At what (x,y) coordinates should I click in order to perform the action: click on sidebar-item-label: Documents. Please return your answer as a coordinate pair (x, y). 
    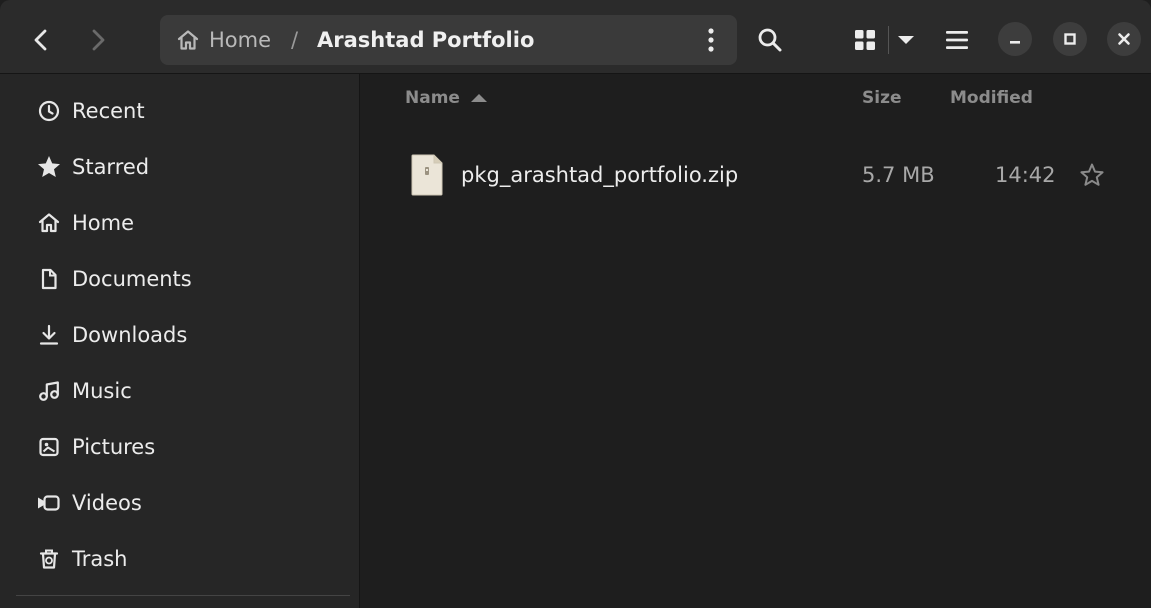
    Looking at the image, I should click on (132, 279).